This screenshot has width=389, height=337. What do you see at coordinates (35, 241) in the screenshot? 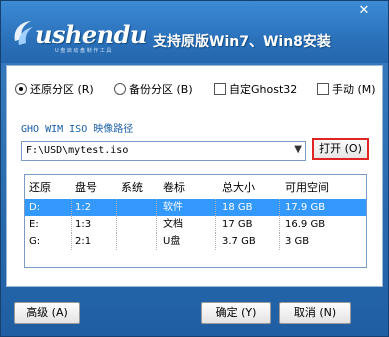
I see `restore-cell: G:` at bounding box center [35, 241].